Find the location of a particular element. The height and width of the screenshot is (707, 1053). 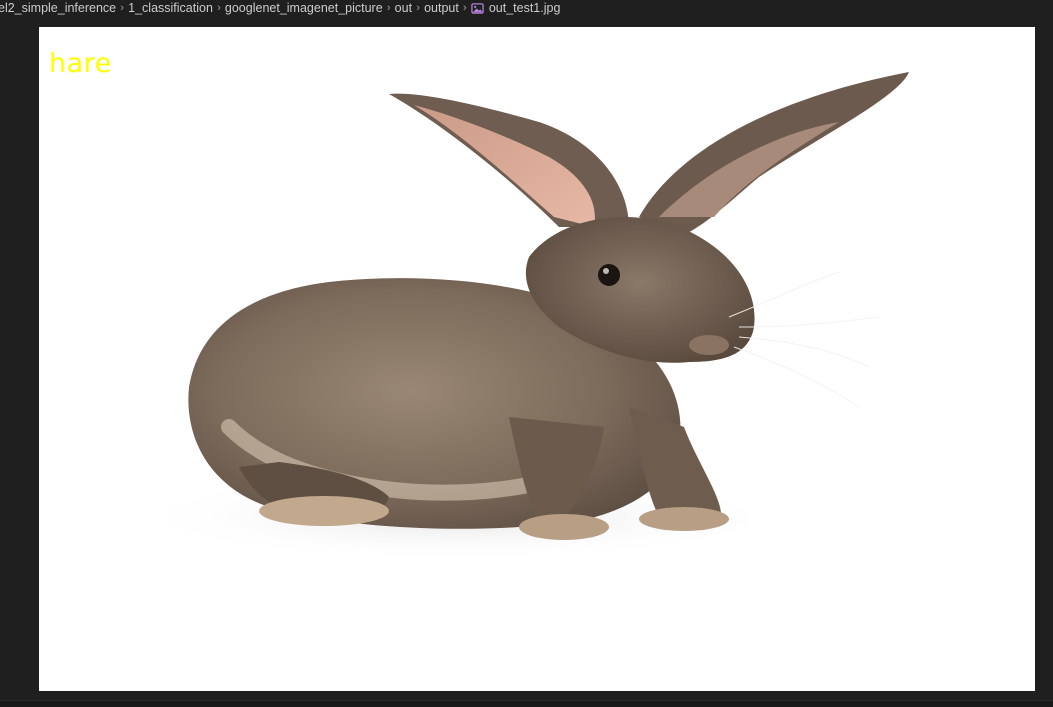

front-paw-right is located at coordinates (684, 519).